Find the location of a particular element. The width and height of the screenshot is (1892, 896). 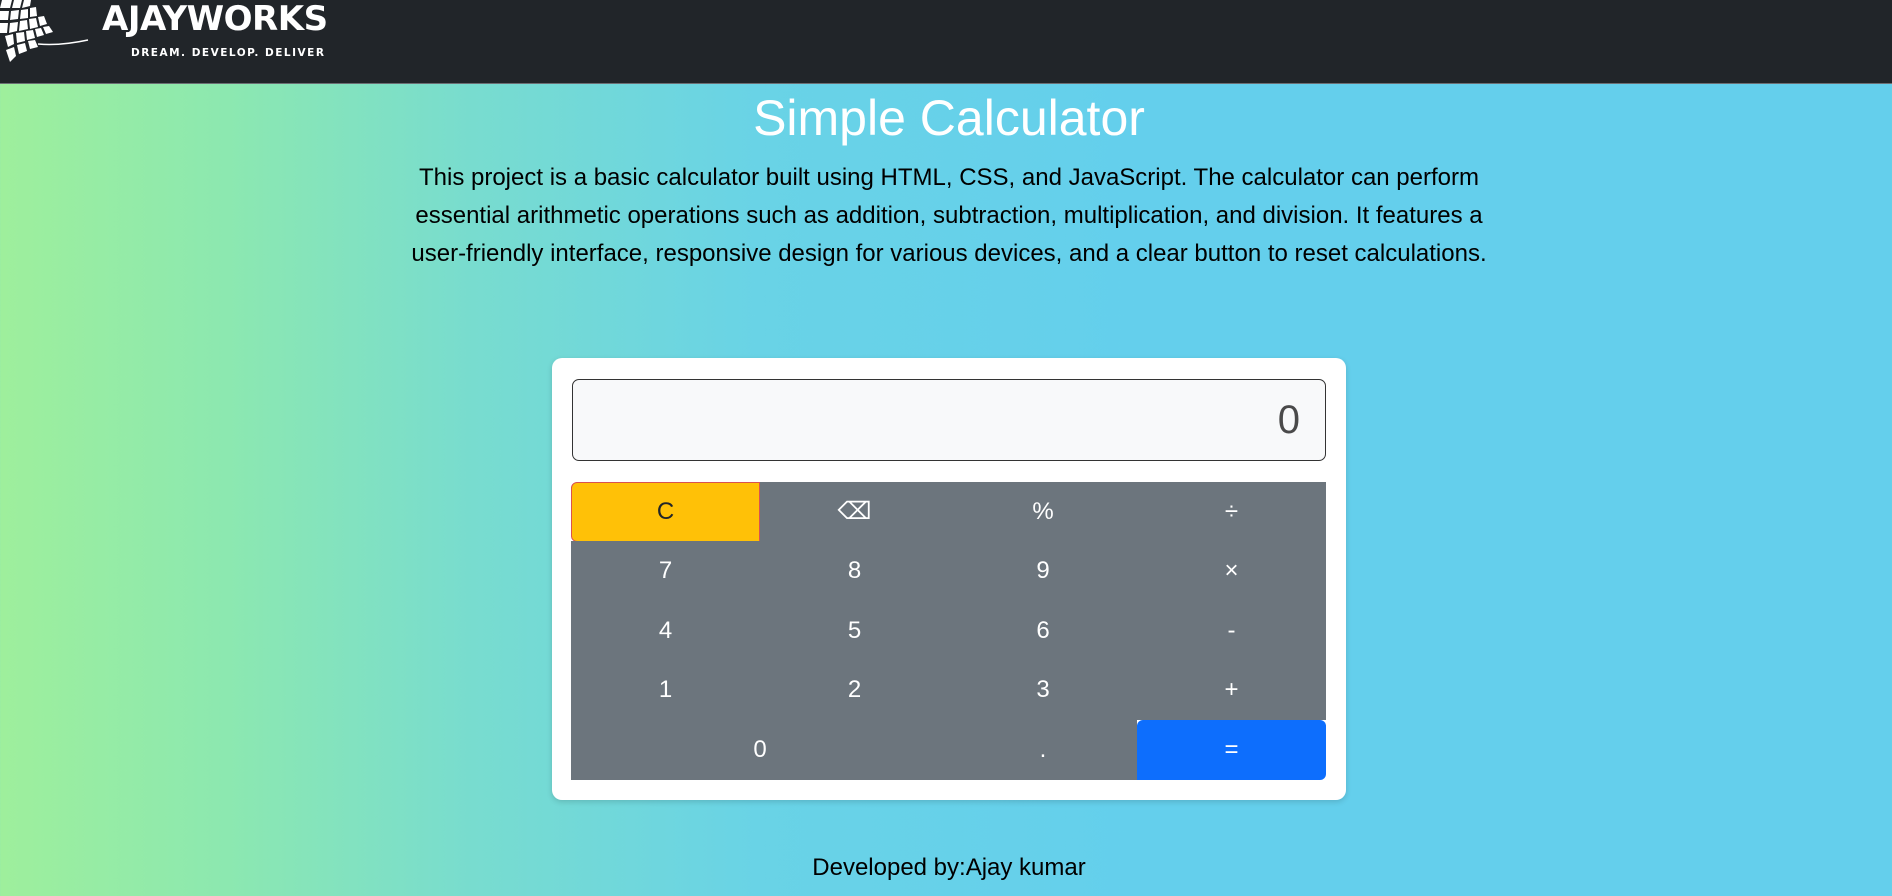

subtract-button: - is located at coordinates (1231, 631).